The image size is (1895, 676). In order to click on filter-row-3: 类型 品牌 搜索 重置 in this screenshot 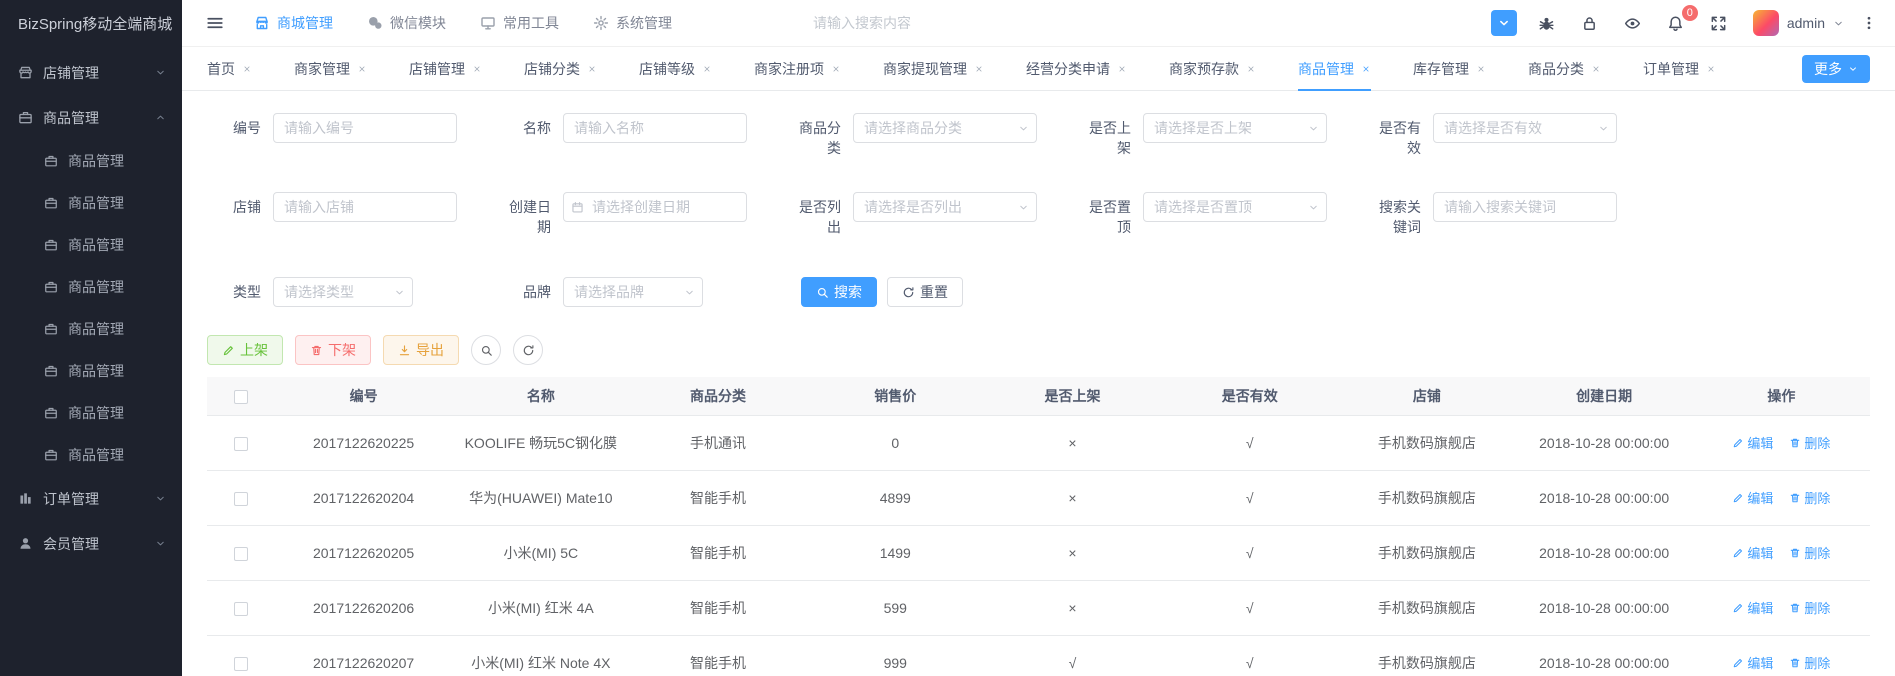, I will do `click(1038, 292)`.